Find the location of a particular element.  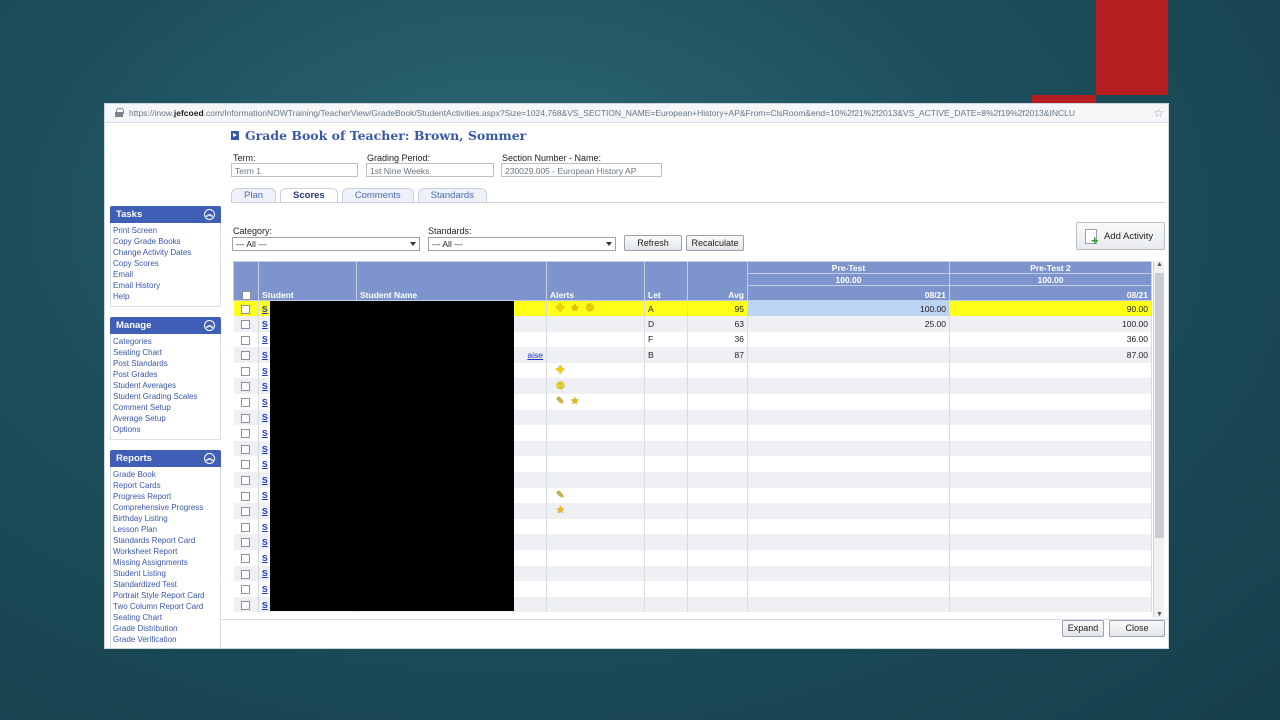

scroll-up-icon: ▲ is located at coordinates (1159, 264).